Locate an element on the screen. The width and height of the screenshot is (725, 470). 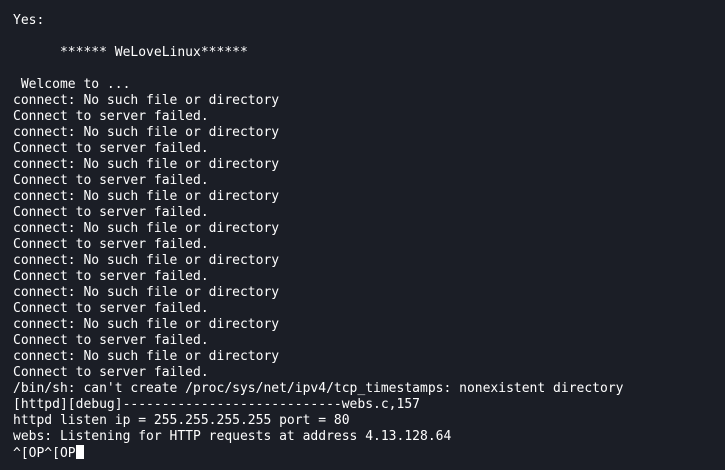
terminal-line-banner: ****** WeLoveLinux****** is located at coordinates (130, 52).